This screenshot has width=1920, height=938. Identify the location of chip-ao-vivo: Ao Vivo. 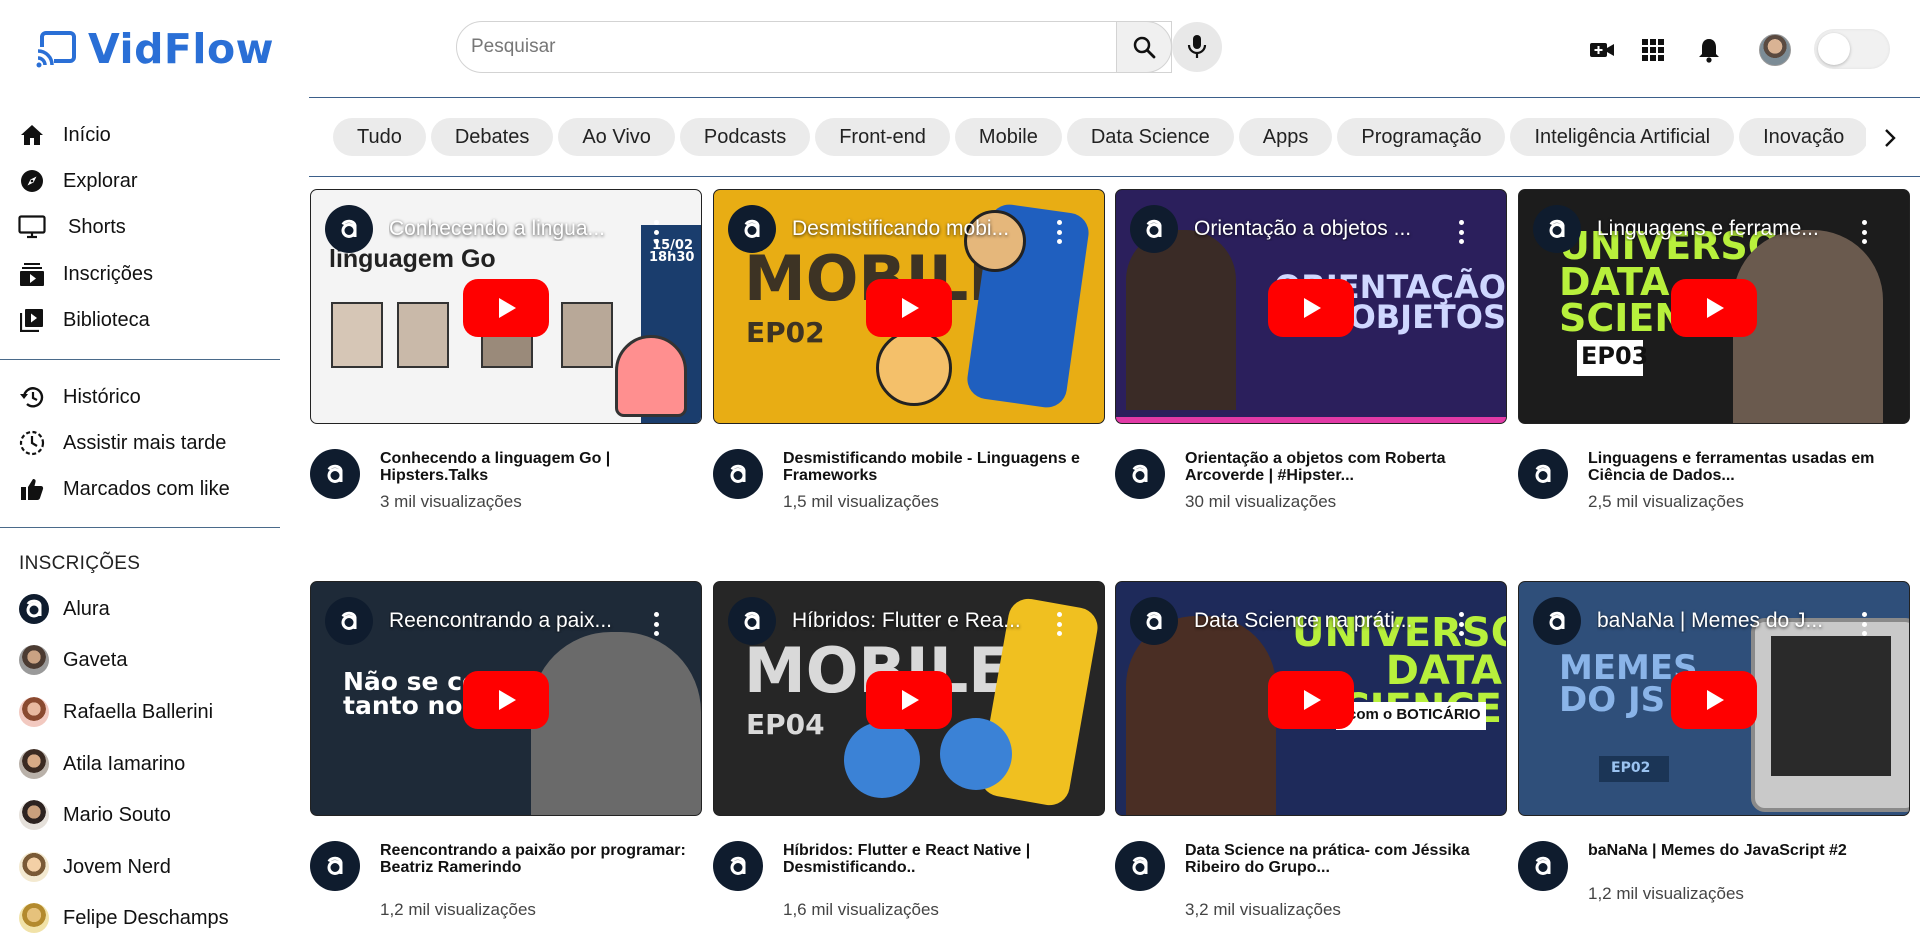
(616, 137).